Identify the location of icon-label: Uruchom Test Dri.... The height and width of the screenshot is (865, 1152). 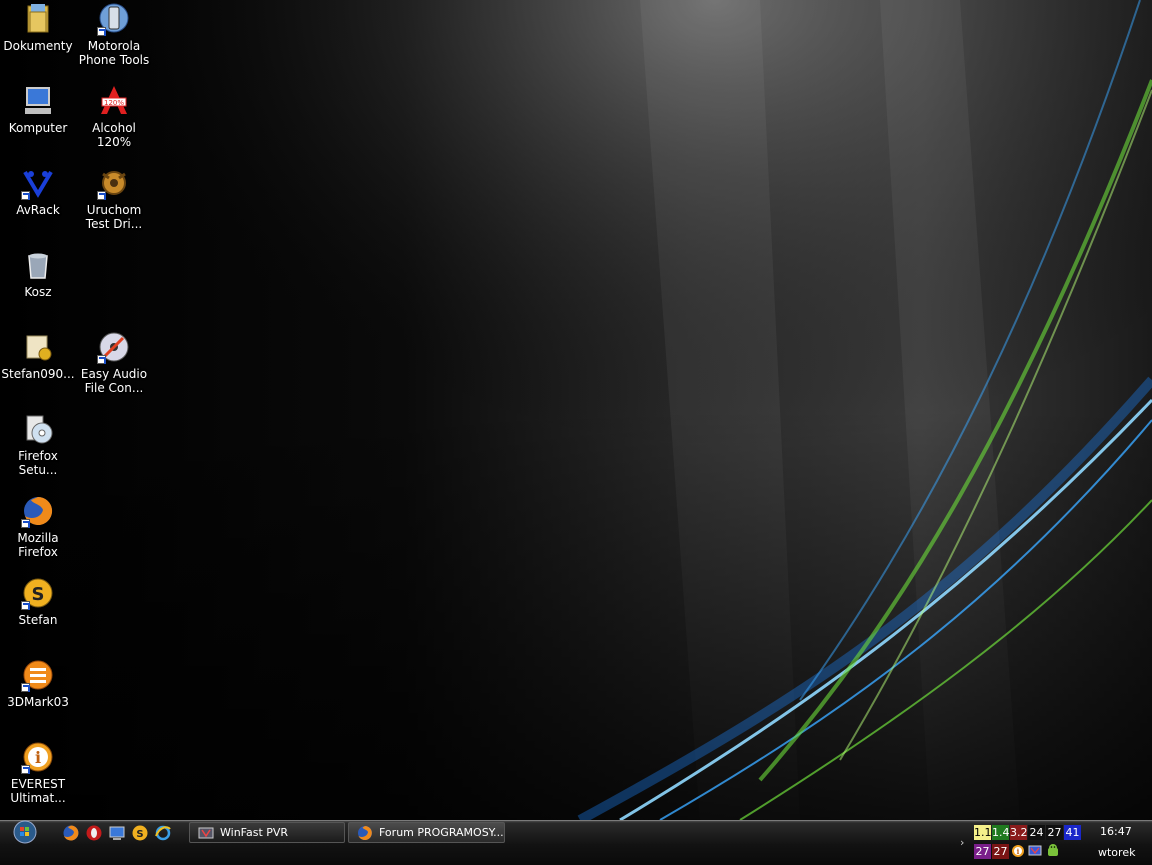
(114, 217).